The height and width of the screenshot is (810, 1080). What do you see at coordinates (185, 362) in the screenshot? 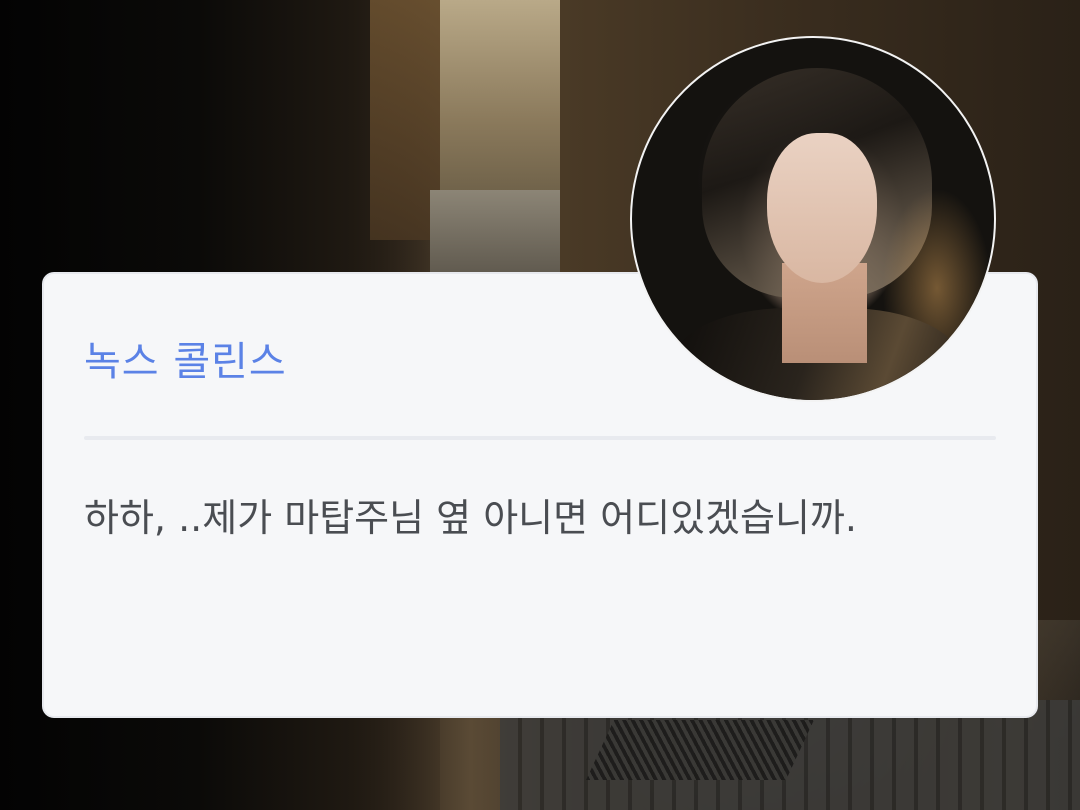
I see `speaker-name: 녹스 콜린스` at bounding box center [185, 362].